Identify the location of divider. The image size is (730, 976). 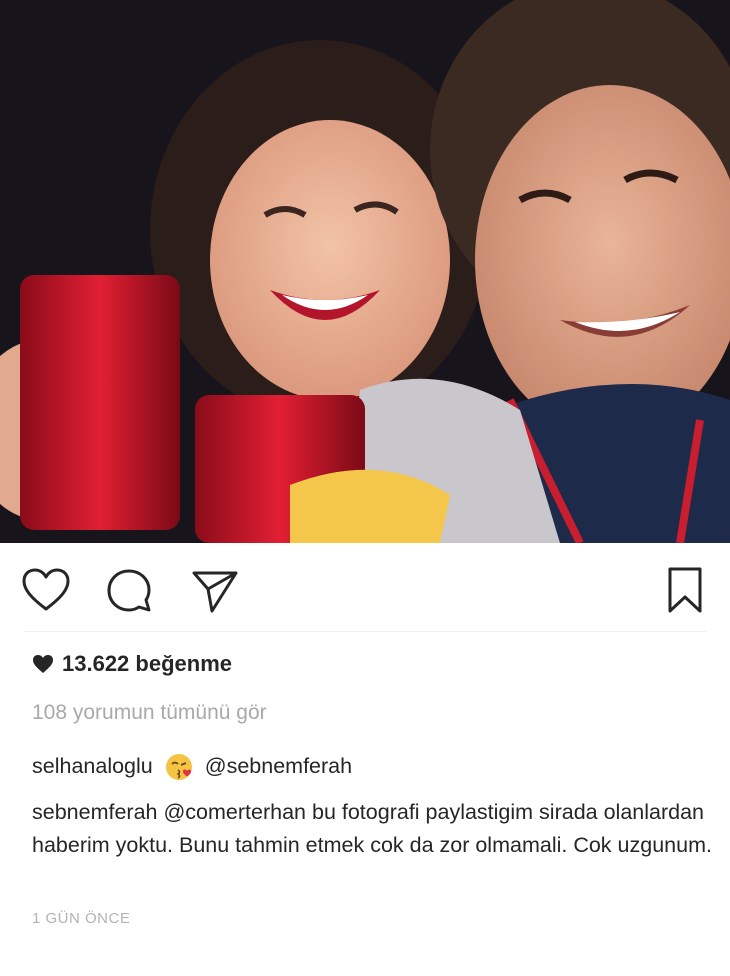
(365, 631).